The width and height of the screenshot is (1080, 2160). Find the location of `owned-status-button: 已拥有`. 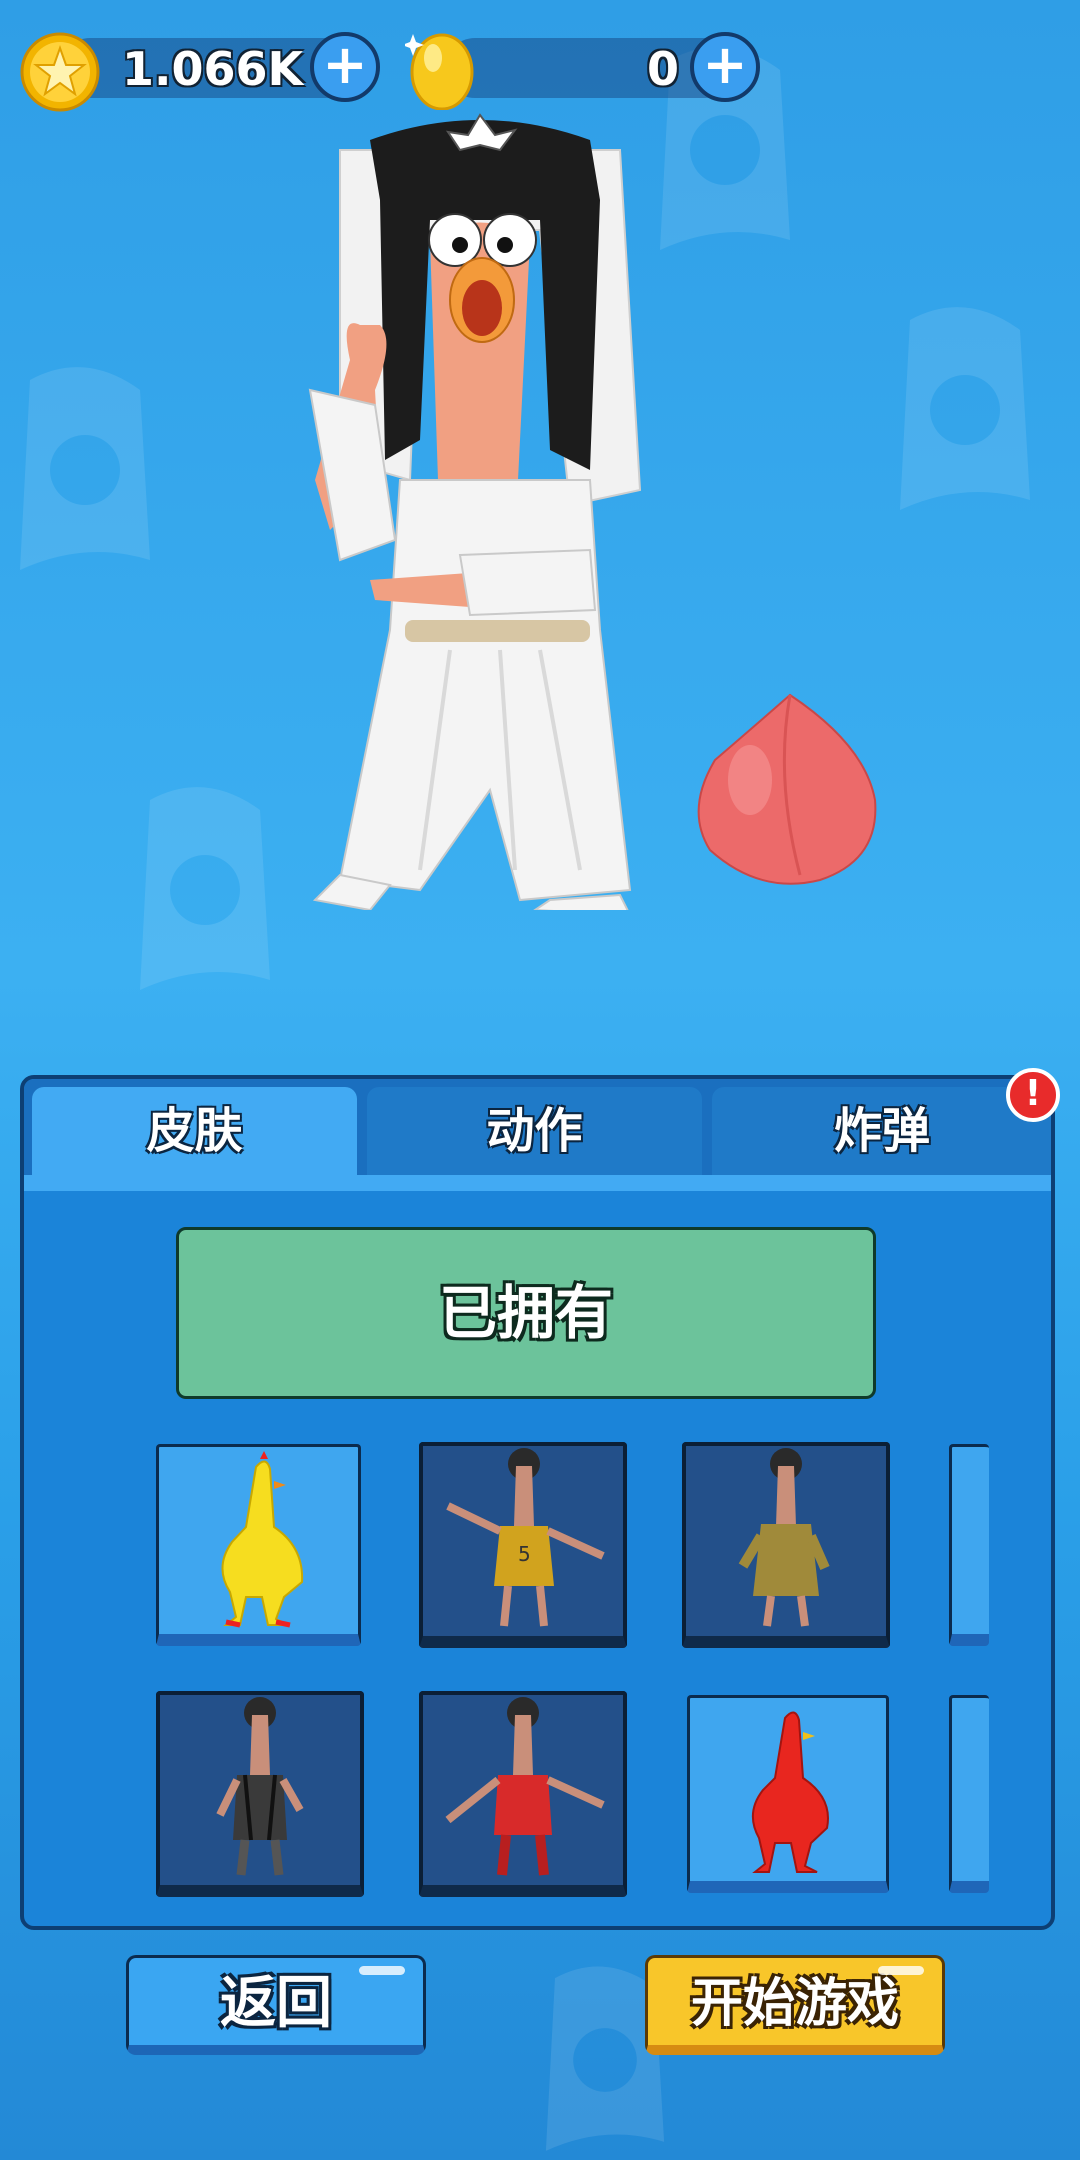

owned-status-button: 已拥有 is located at coordinates (526, 1313).